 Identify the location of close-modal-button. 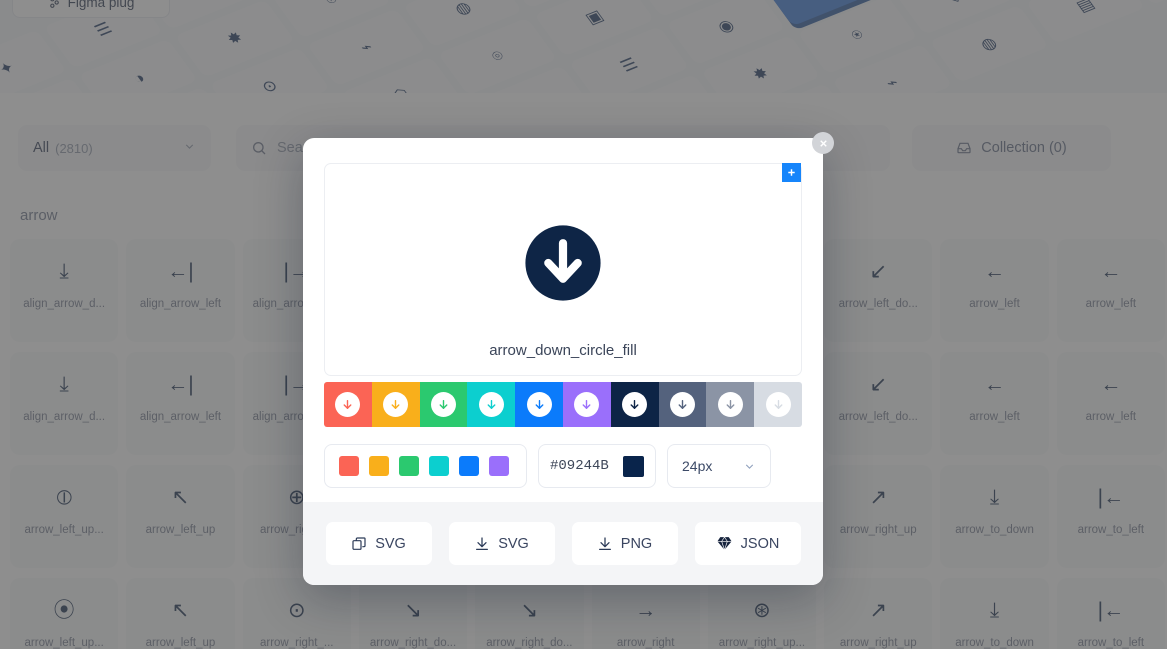
(823, 143).